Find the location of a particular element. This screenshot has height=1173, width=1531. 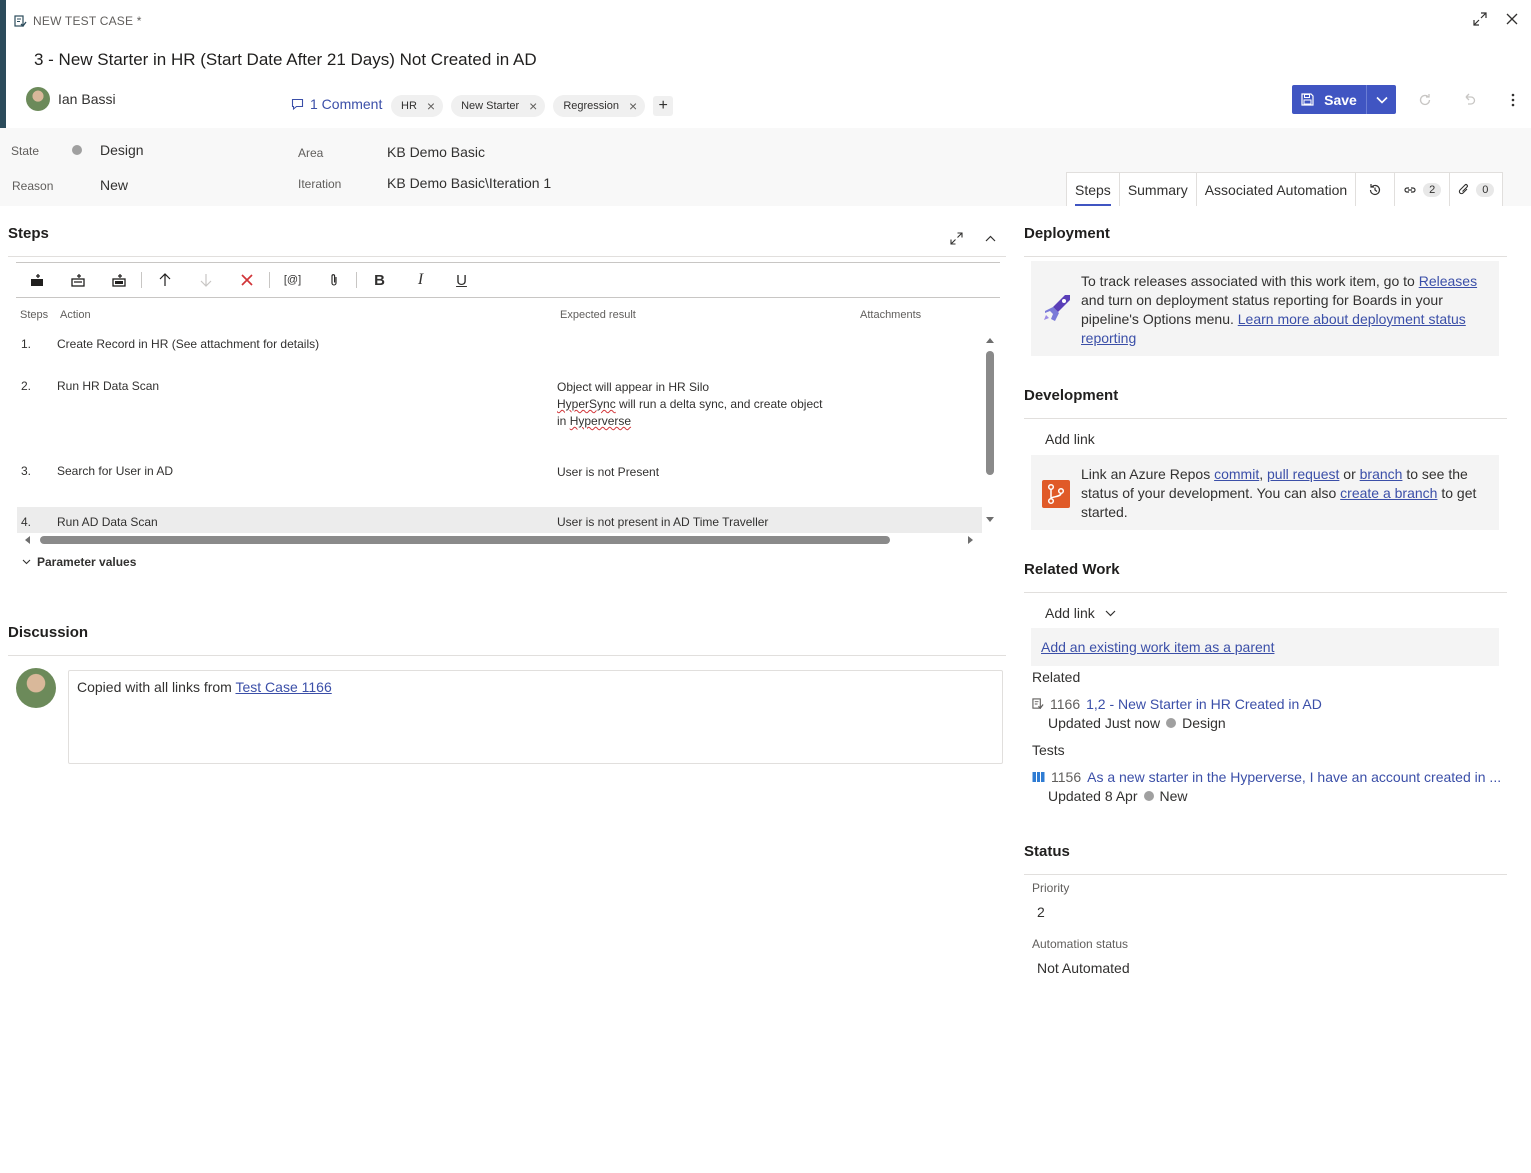

undo-button is located at coordinates (1469, 99).